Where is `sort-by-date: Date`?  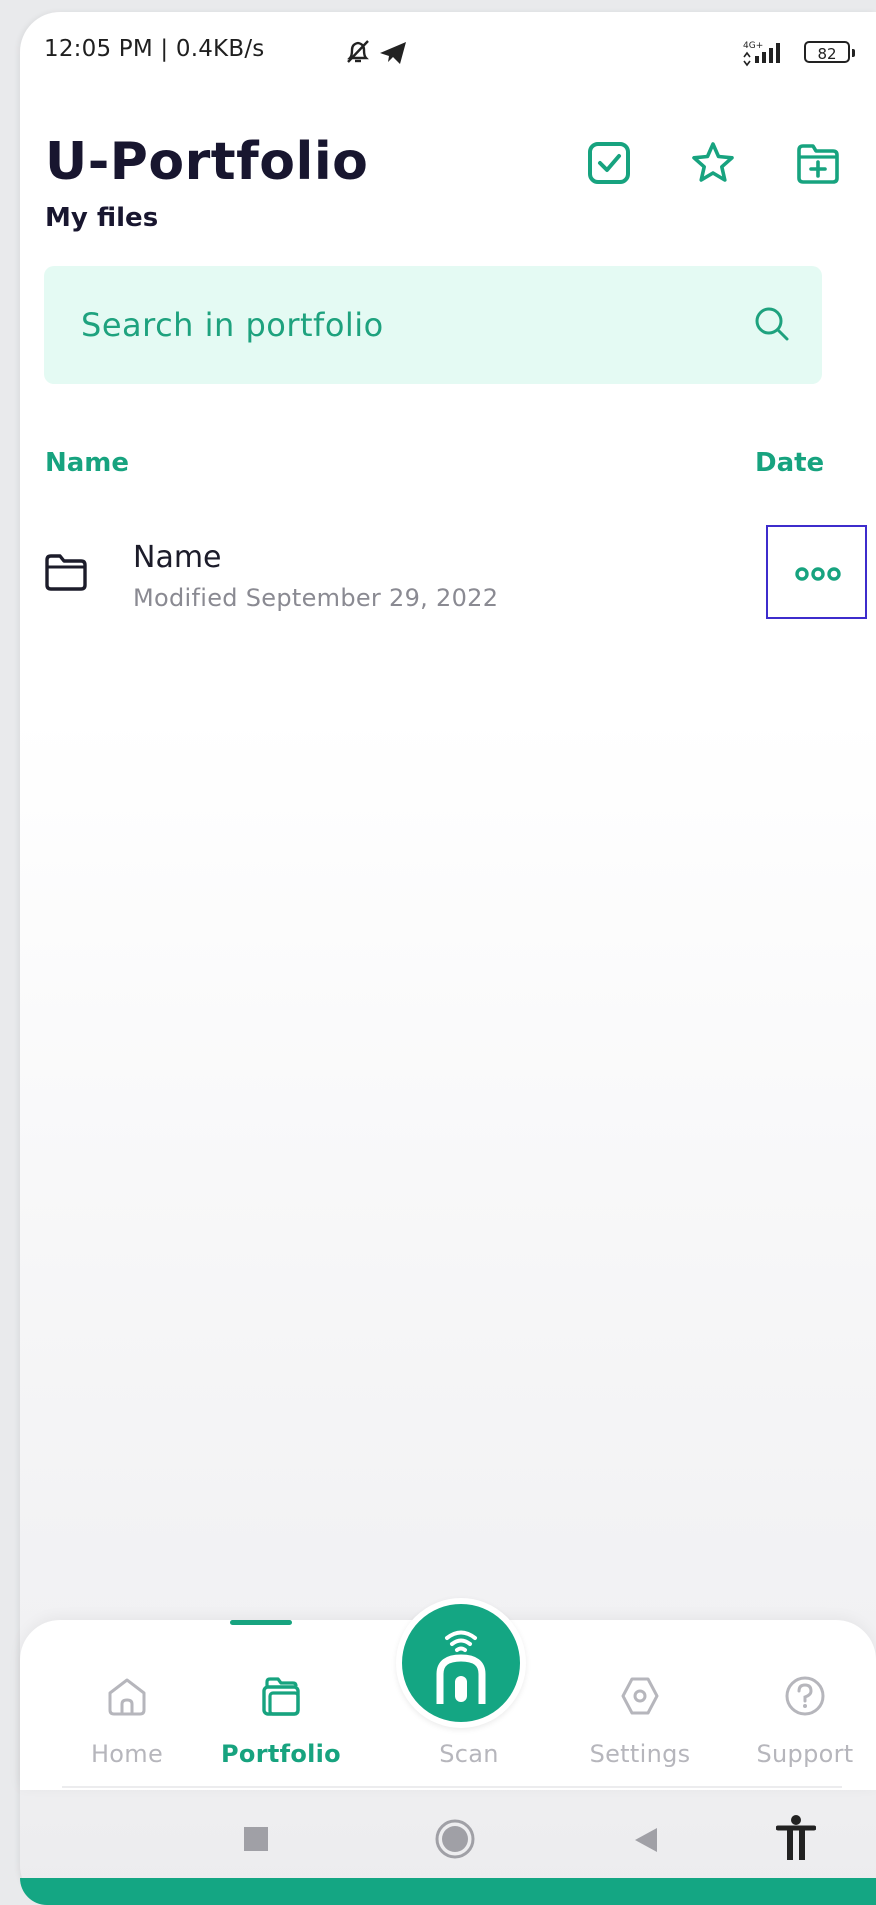
sort-by-date: Date is located at coordinates (789, 463).